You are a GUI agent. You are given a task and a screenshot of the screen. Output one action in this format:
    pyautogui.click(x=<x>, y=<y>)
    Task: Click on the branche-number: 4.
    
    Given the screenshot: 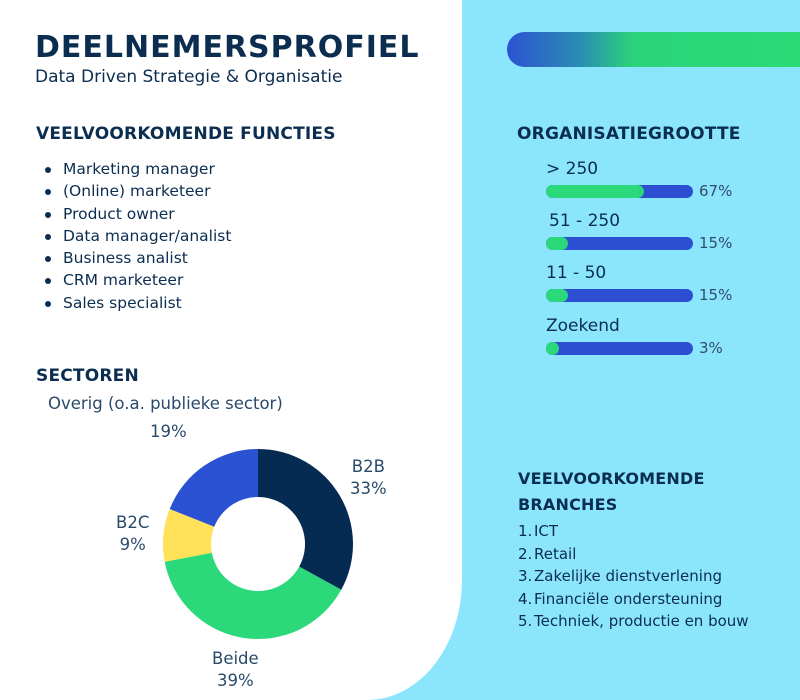 What is the action you would take?
    pyautogui.click(x=525, y=598)
    